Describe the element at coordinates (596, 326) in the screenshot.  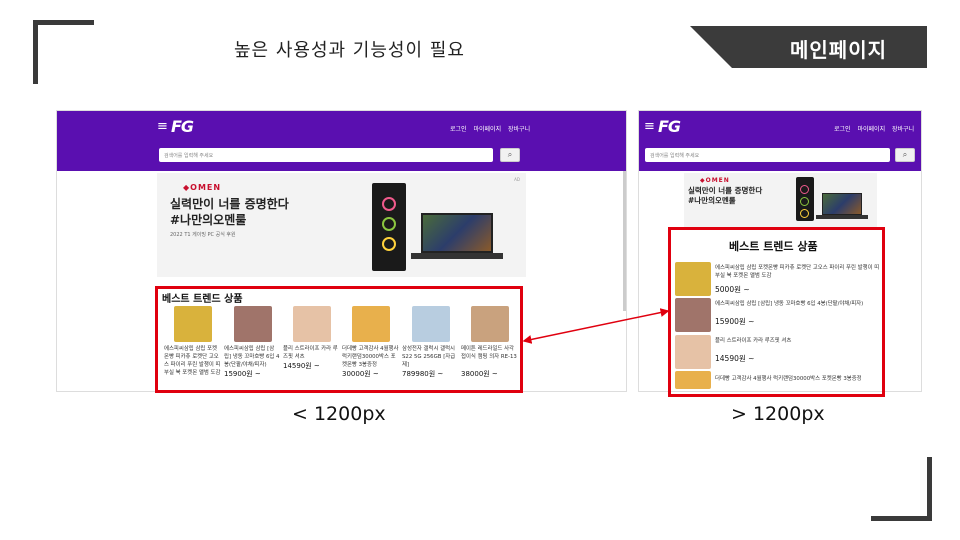
I see `comparison-arrow` at that location.